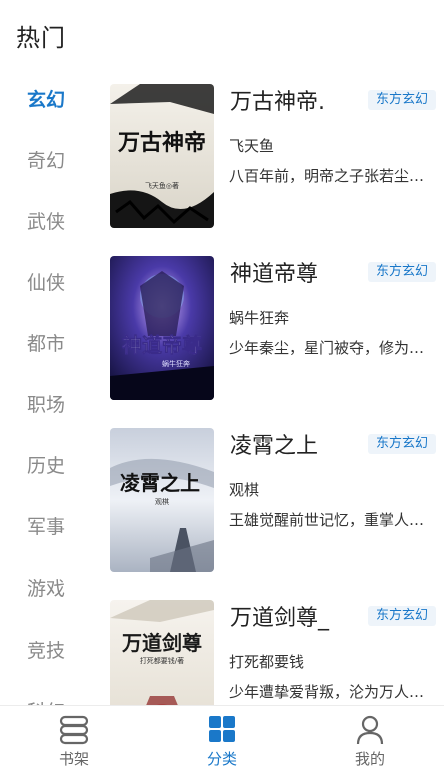 This screenshot has width=444, height=773. What do you see at coordinates (46, 466) in the screenshot?
I see `sidebar-item-lishi: 历史` at bounding box center [46, 466].